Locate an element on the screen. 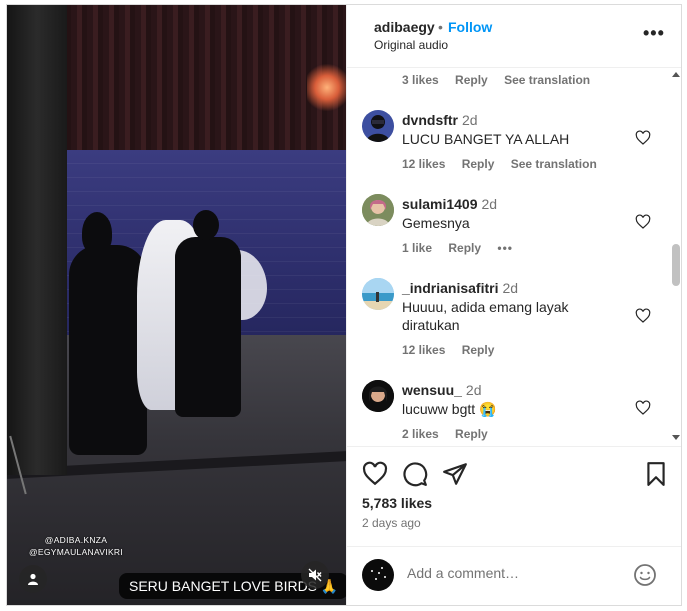 The height and width of the screenshot is (611, 687). video-person-left-body is located at coordinates (108, 350).